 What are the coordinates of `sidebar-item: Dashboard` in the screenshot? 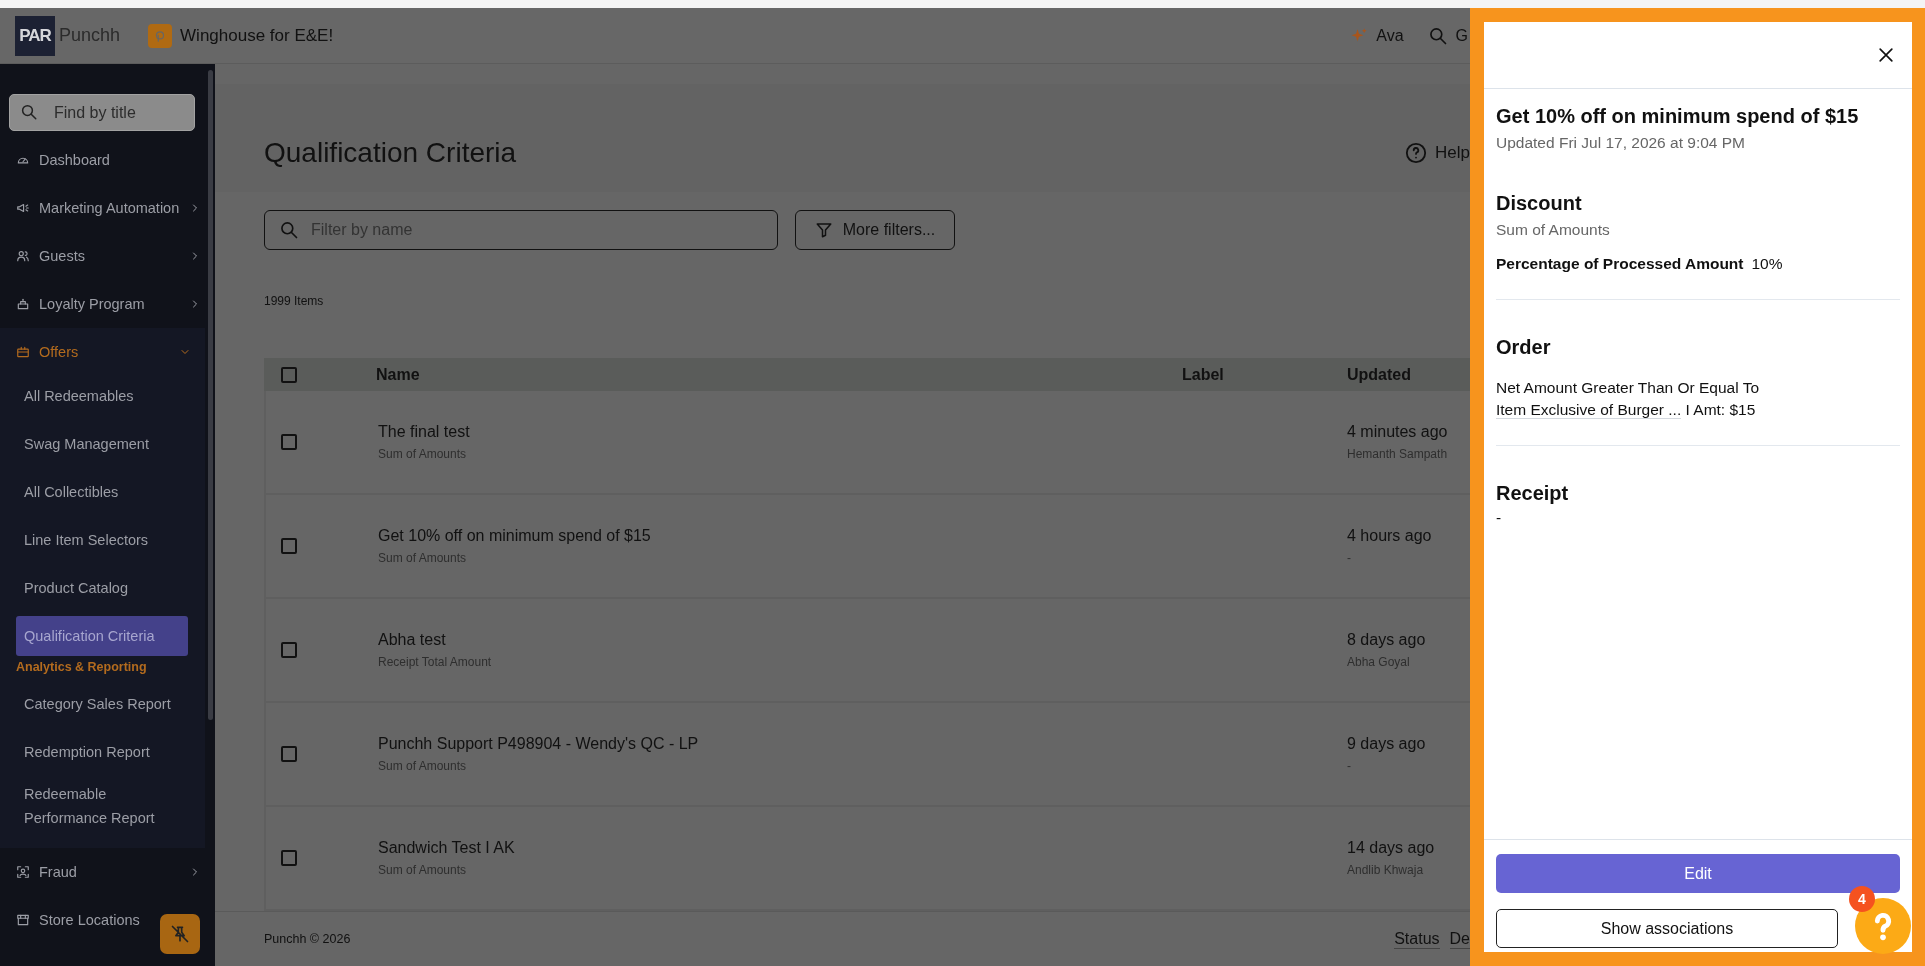 It's located at (107, 160).